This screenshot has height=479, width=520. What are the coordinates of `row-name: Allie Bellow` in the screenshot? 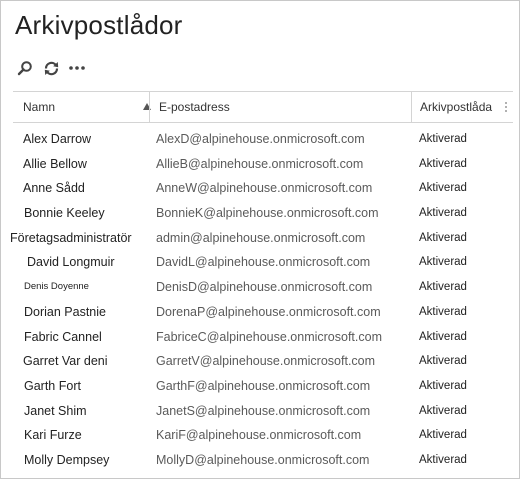 It's located at (55, 163).